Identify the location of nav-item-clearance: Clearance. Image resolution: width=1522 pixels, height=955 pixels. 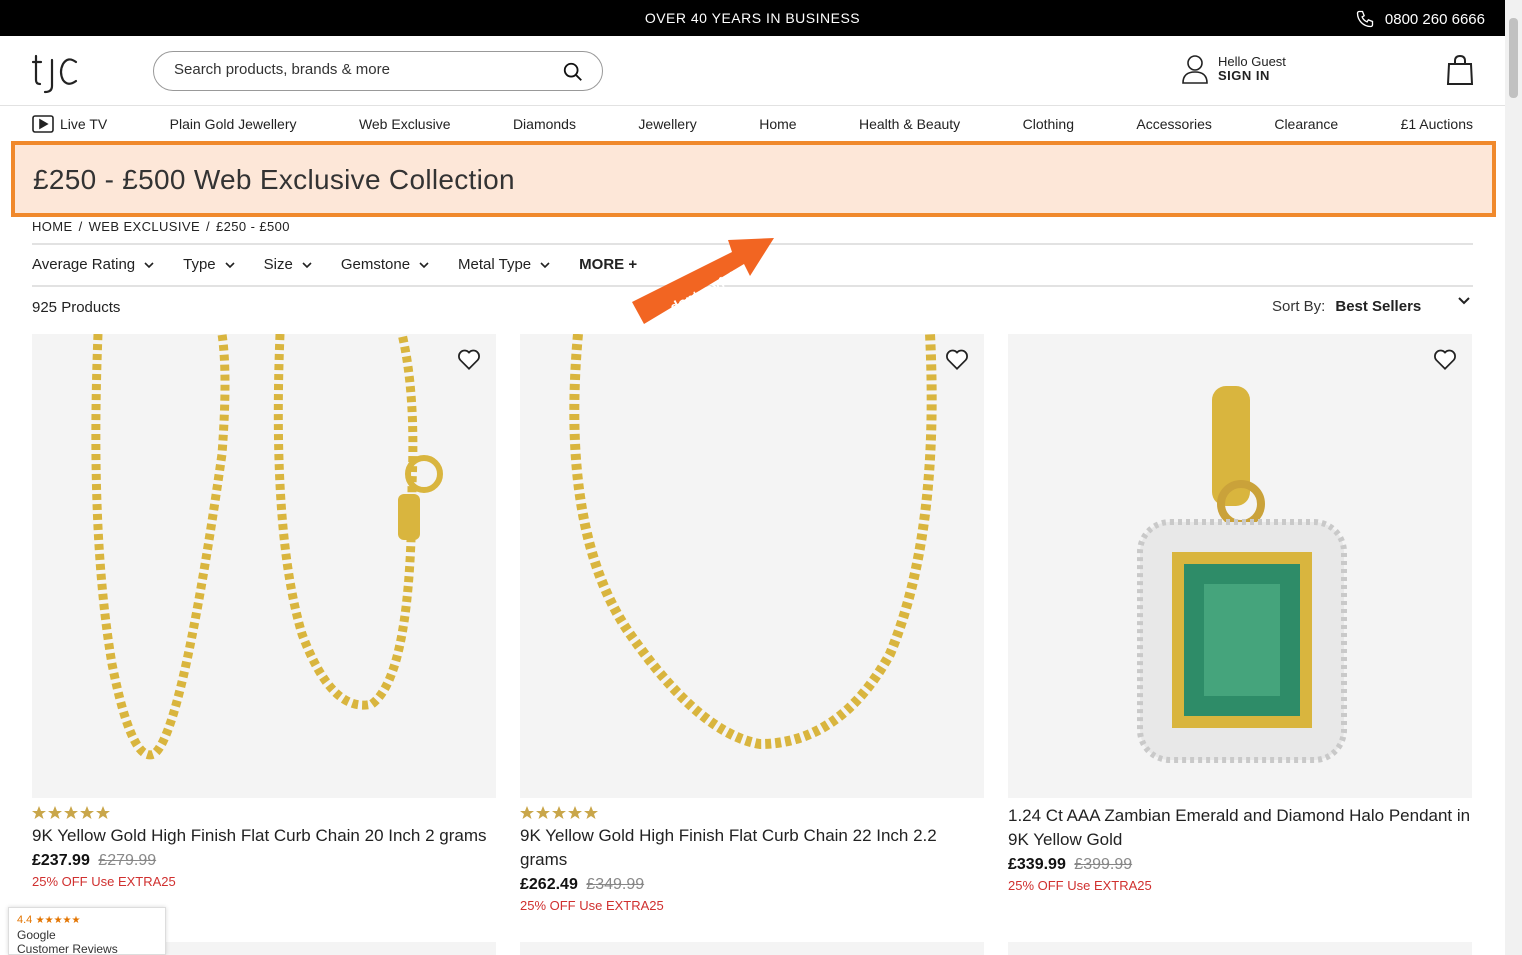
(1306, 124).